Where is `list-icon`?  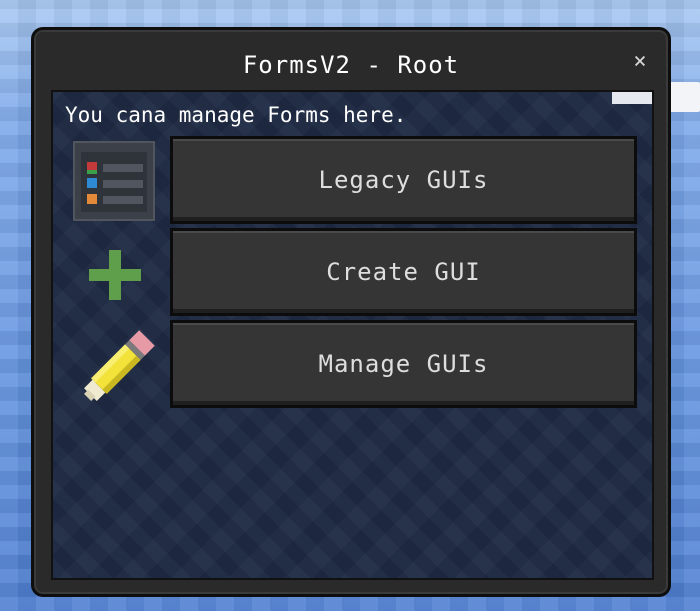 list-icon is located at coordinates (115, 180).